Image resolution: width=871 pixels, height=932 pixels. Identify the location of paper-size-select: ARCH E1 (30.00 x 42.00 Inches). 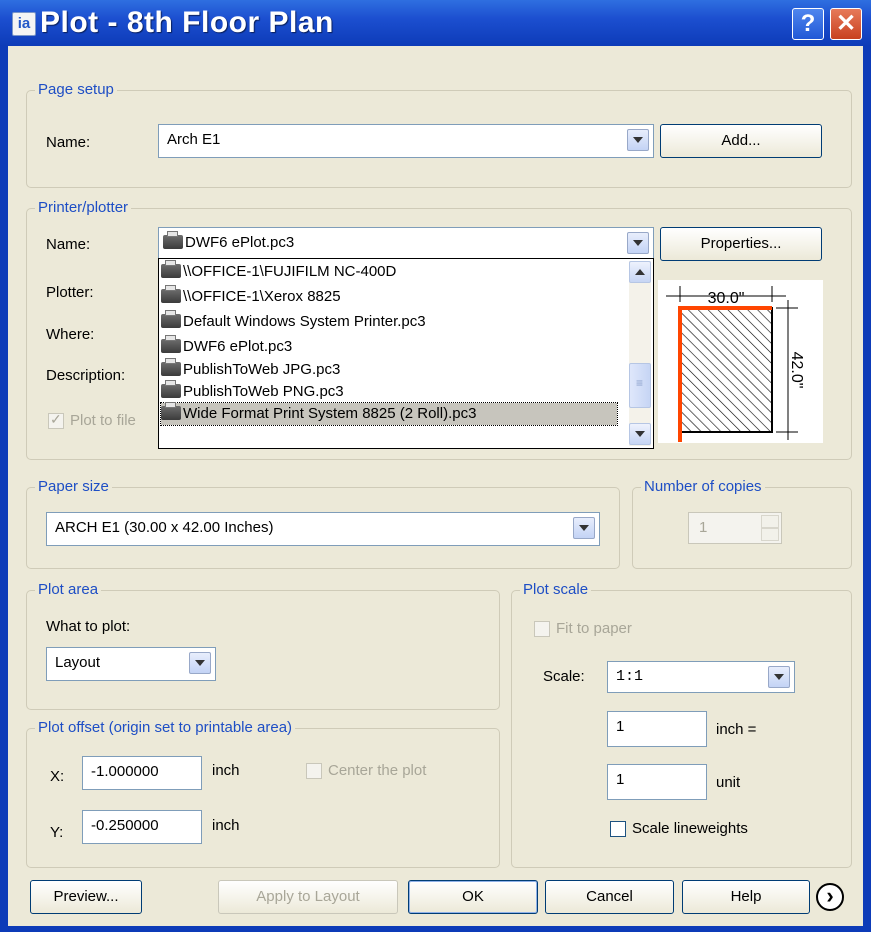
(323, 529).